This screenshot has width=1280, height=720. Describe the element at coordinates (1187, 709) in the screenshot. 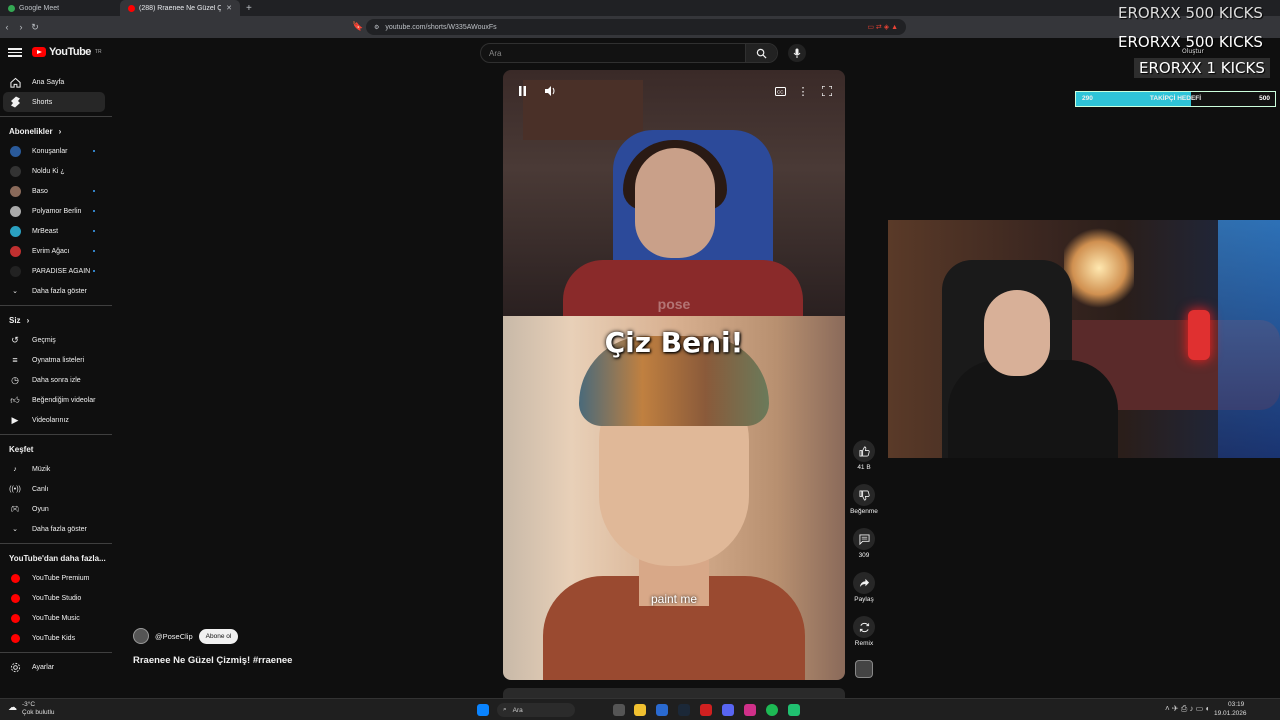

I see `system-tray-icons: ˄ ✈ ⎙ ♪ ▭ ◐` at that location.